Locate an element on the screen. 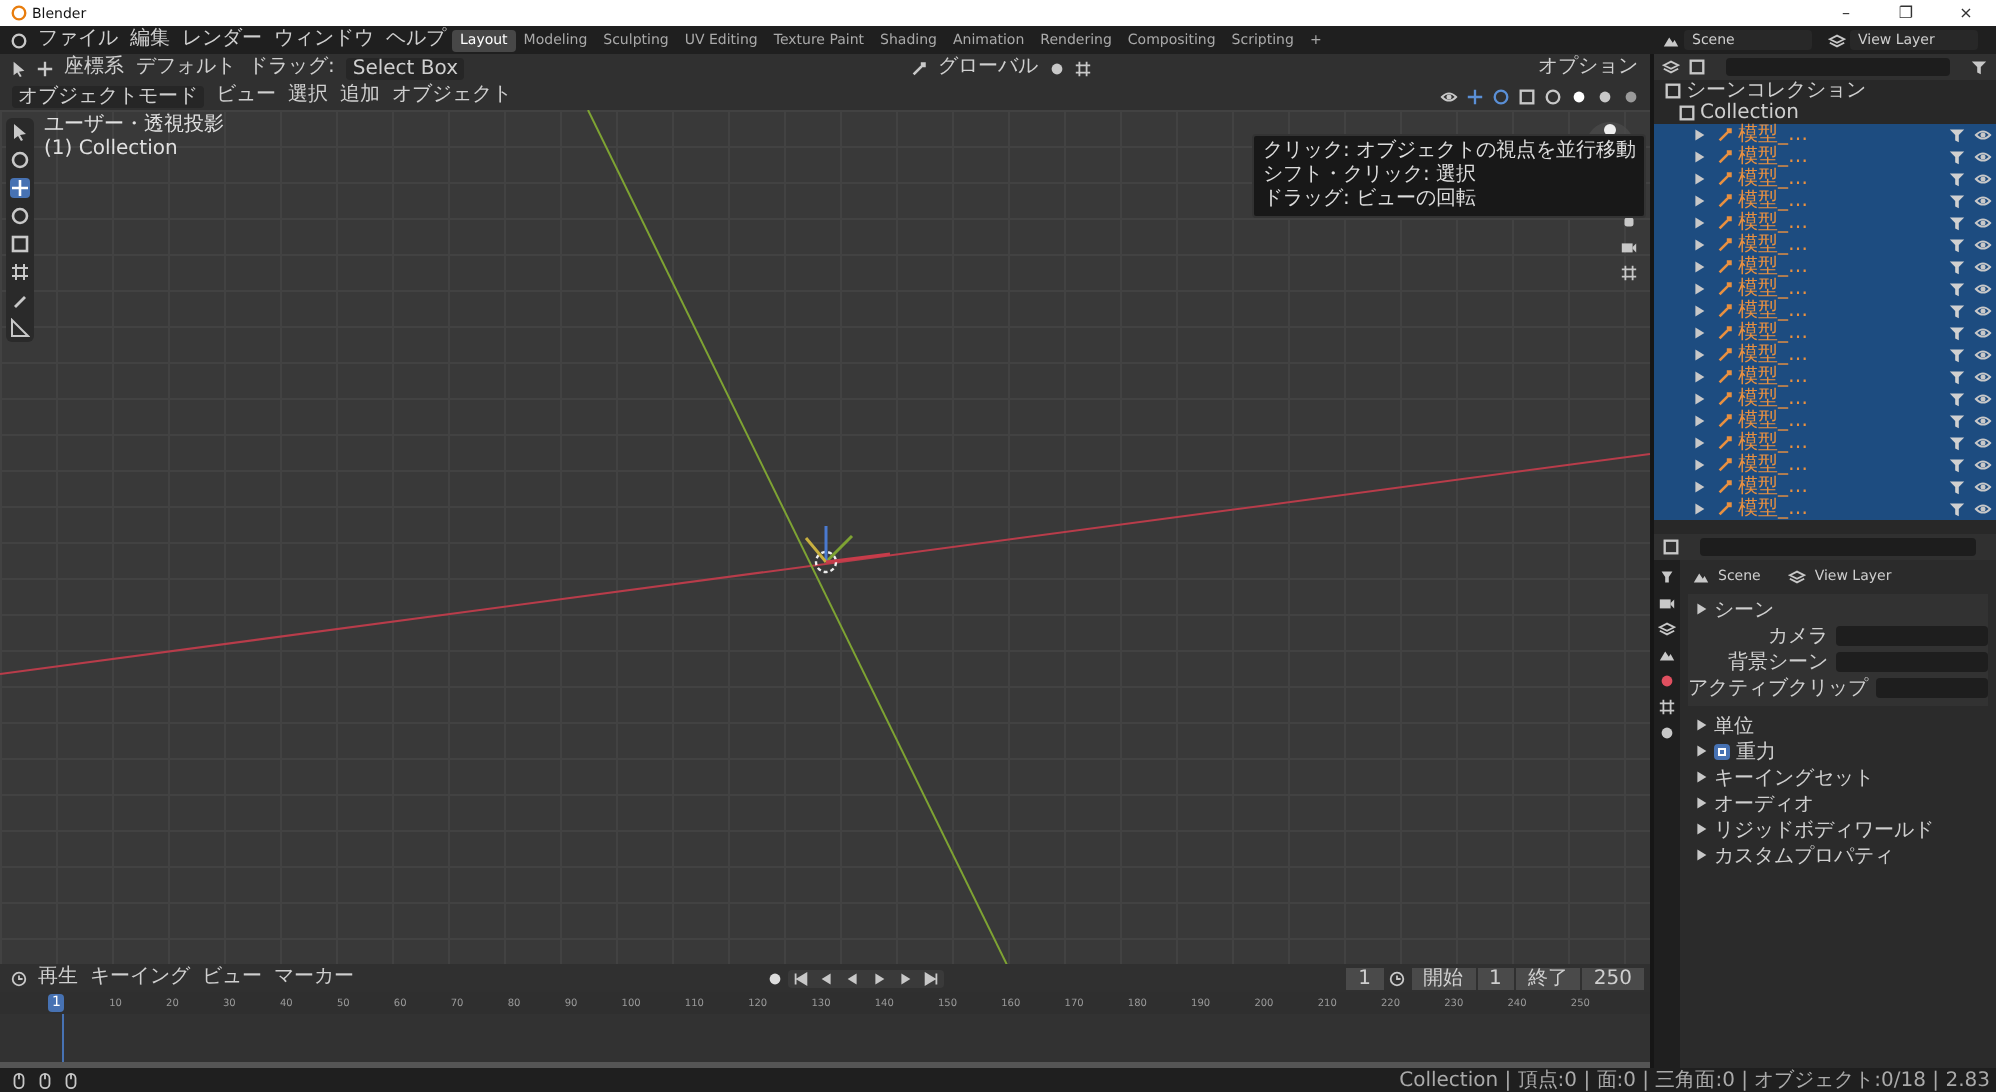 This screenshot has width=1996, height=1092. grid-icon is located at coordinates (1629, 273).